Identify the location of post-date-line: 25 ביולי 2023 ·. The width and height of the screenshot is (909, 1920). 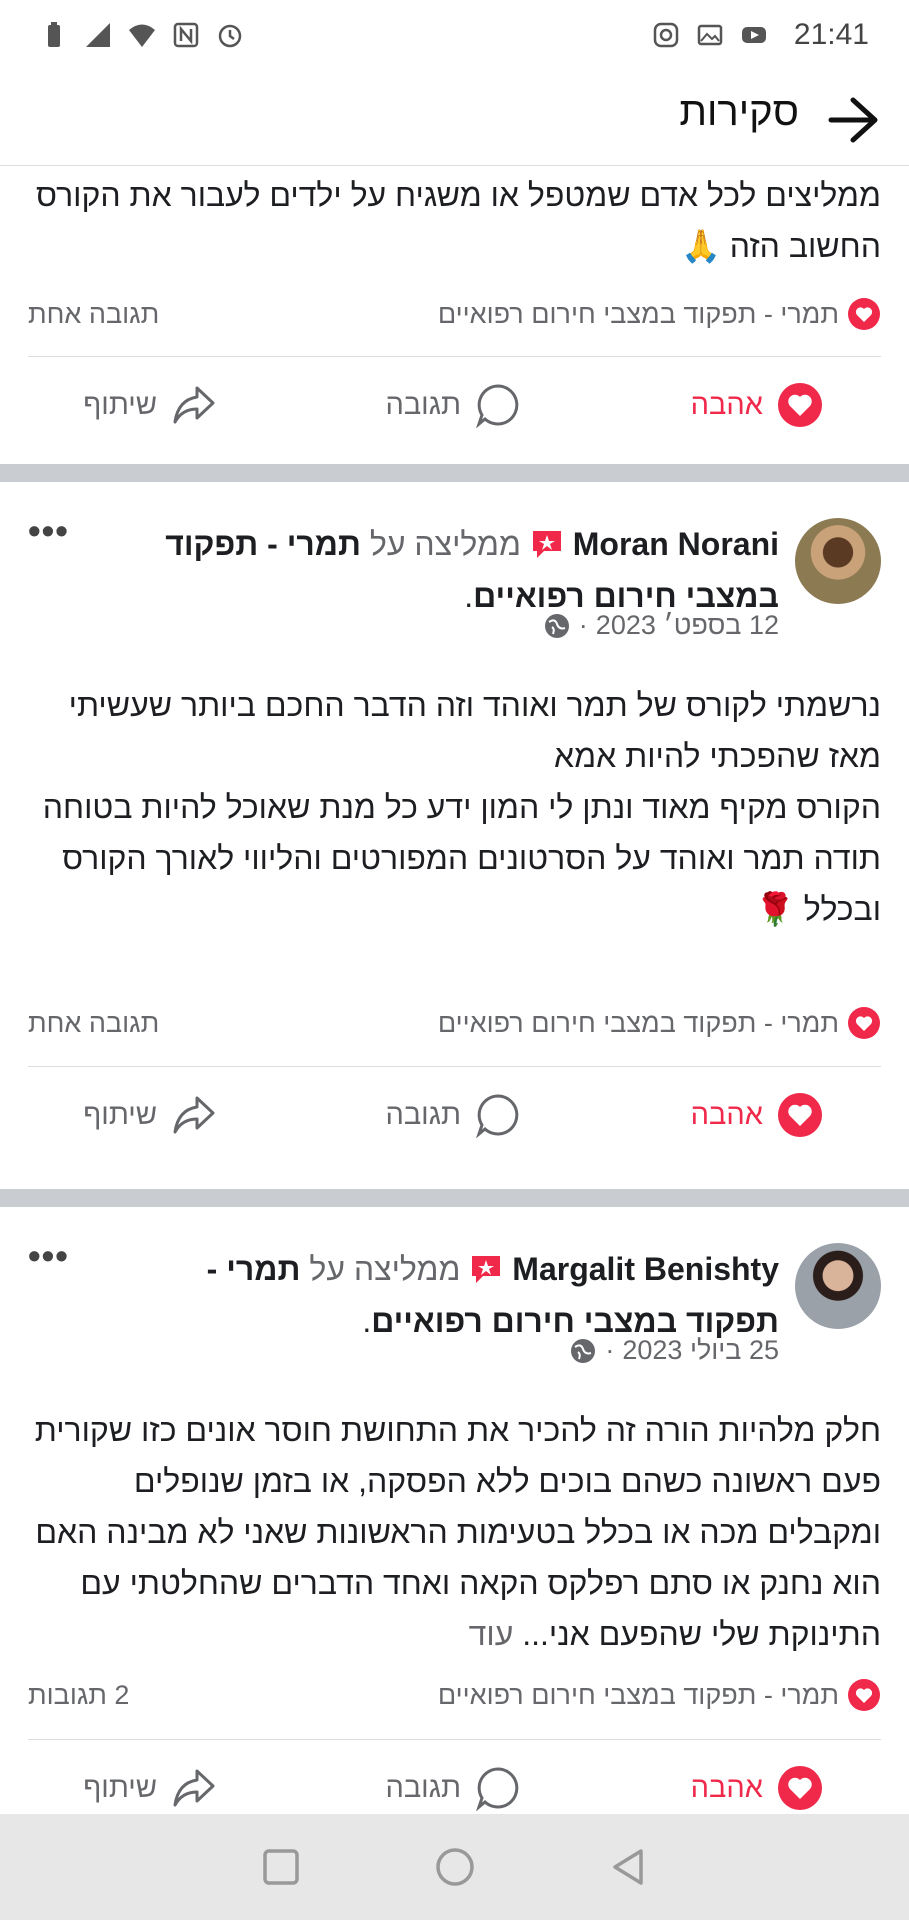
(674, 1350).